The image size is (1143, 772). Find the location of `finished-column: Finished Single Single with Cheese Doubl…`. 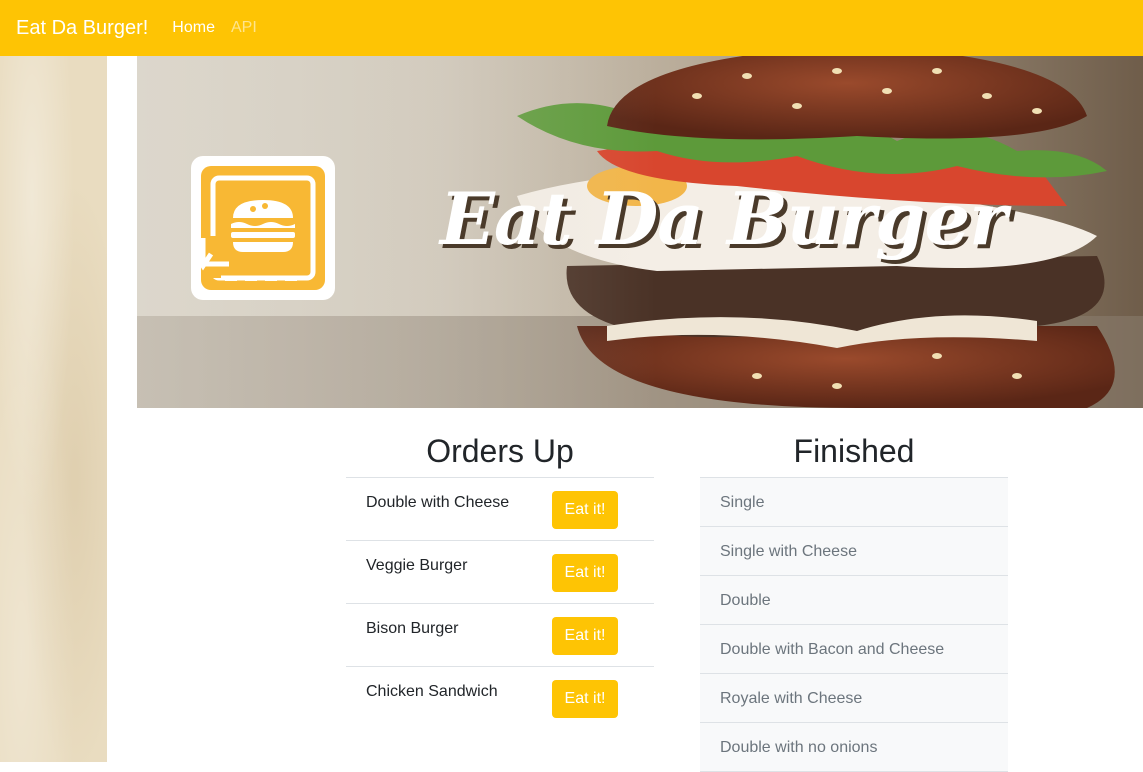

finished-column: Finished Single Single with Cheese Doubl… is located at coordinates (854, 598).